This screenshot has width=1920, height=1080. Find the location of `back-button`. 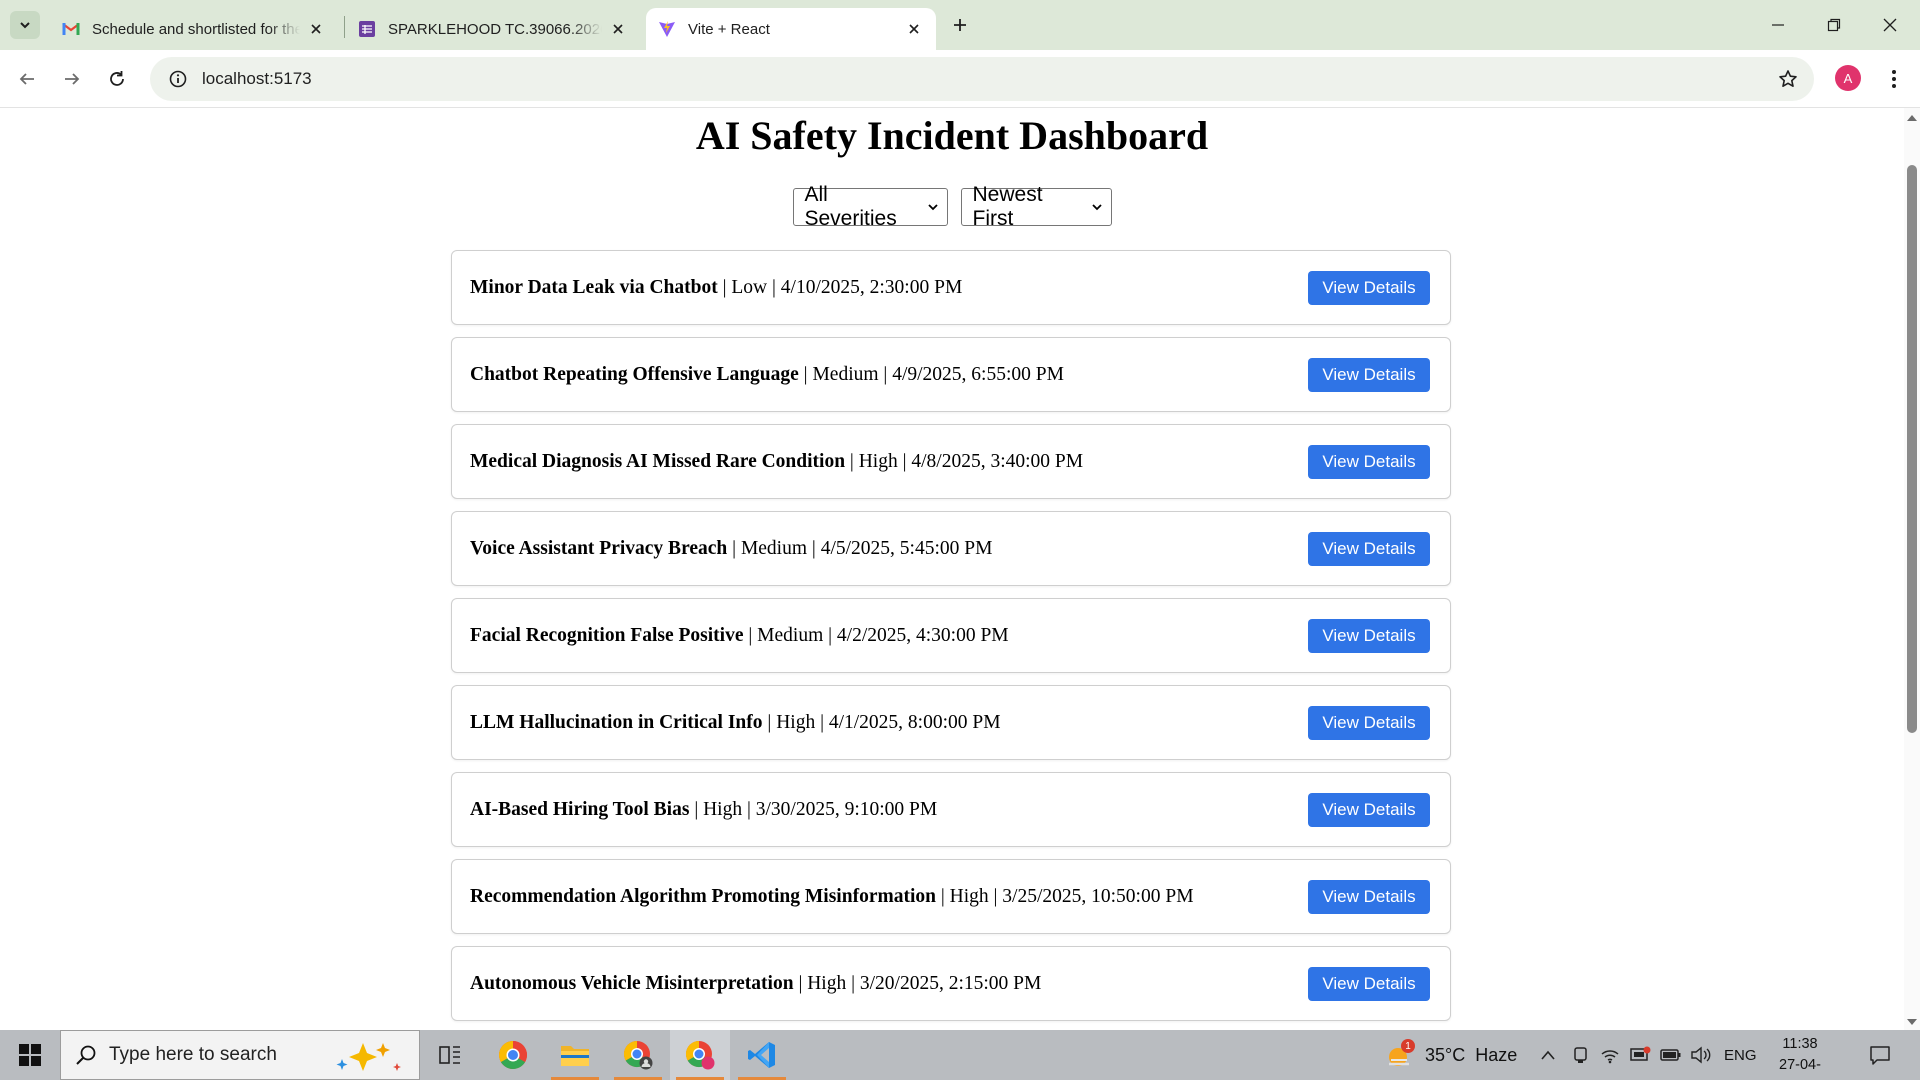

back-button is located at coordinates (27, 79).